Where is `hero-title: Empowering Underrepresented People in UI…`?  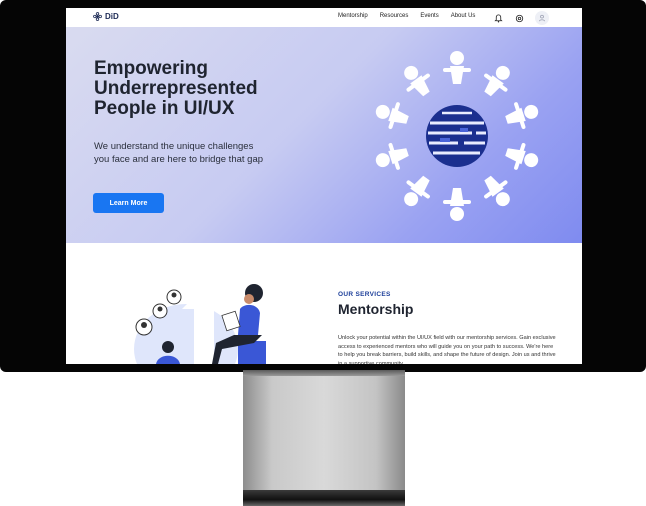
hero-title: Empowering Underrepresented People in UI… is located at coordinates (176, 88).